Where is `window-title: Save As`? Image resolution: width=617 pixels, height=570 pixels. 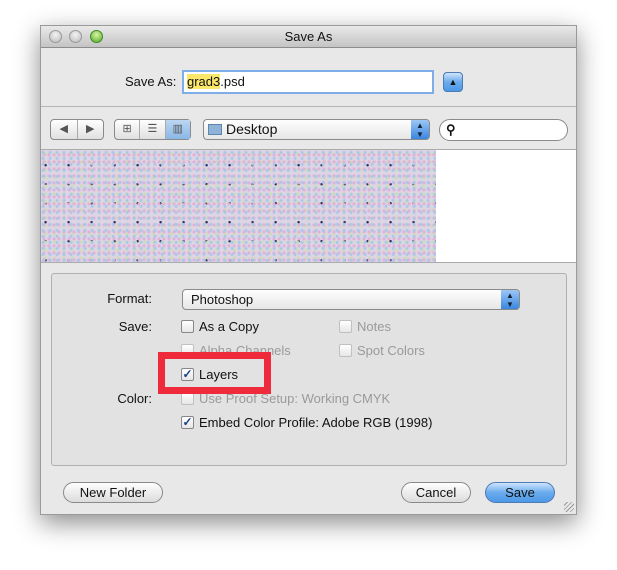
window-title: Save As is located at coordinates (308, 36).